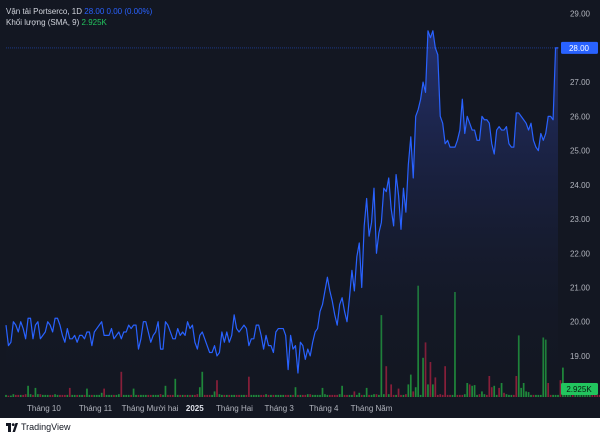 Image resolution: width=600 pixels, height=438 pixels. I want to click on y-tick-label: 22.00, so click(580, 253).